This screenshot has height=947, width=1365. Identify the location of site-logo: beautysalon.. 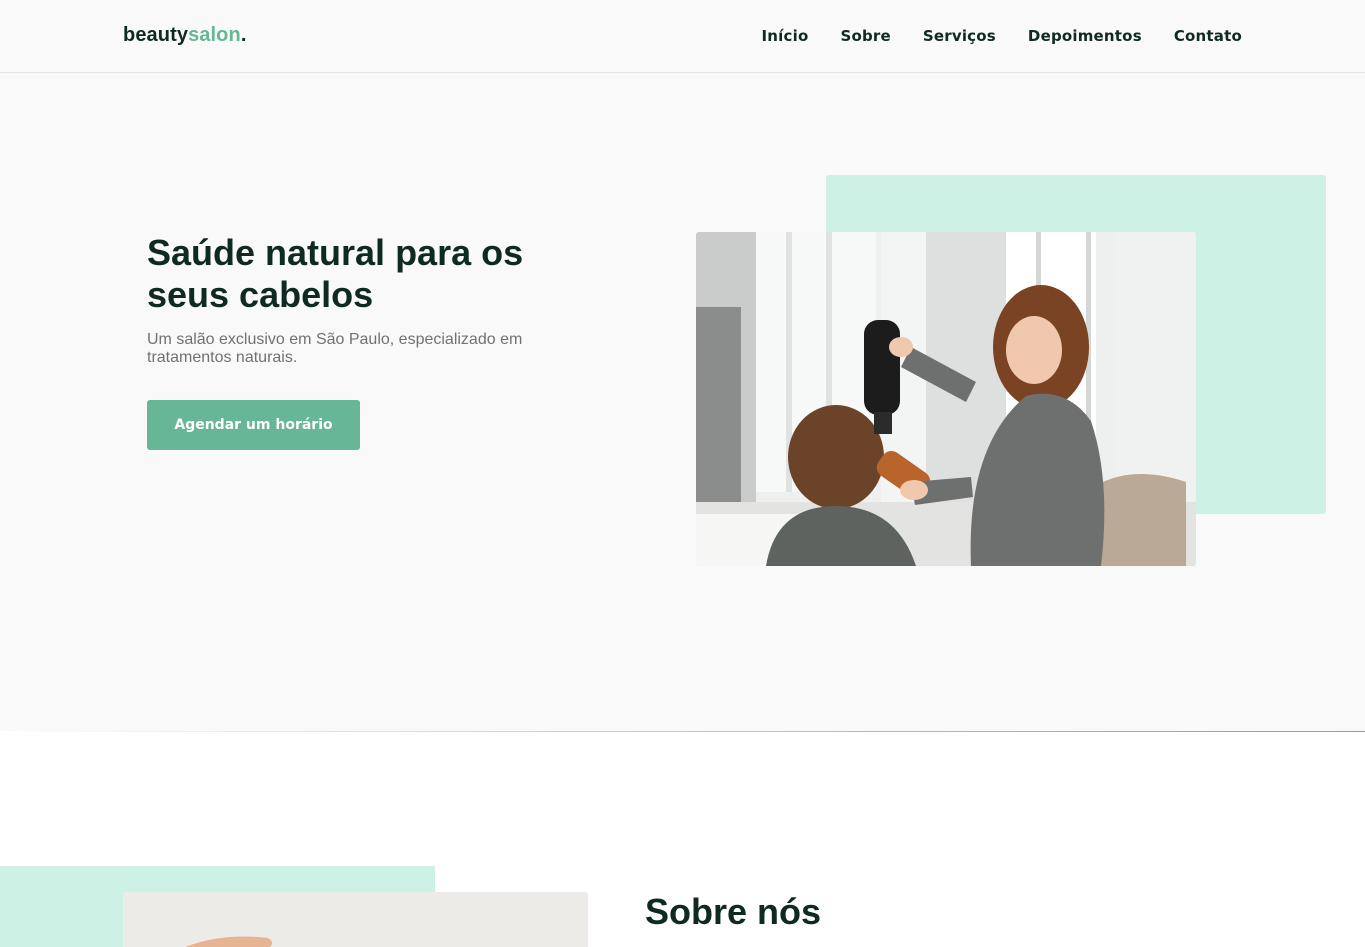
(185, 35).